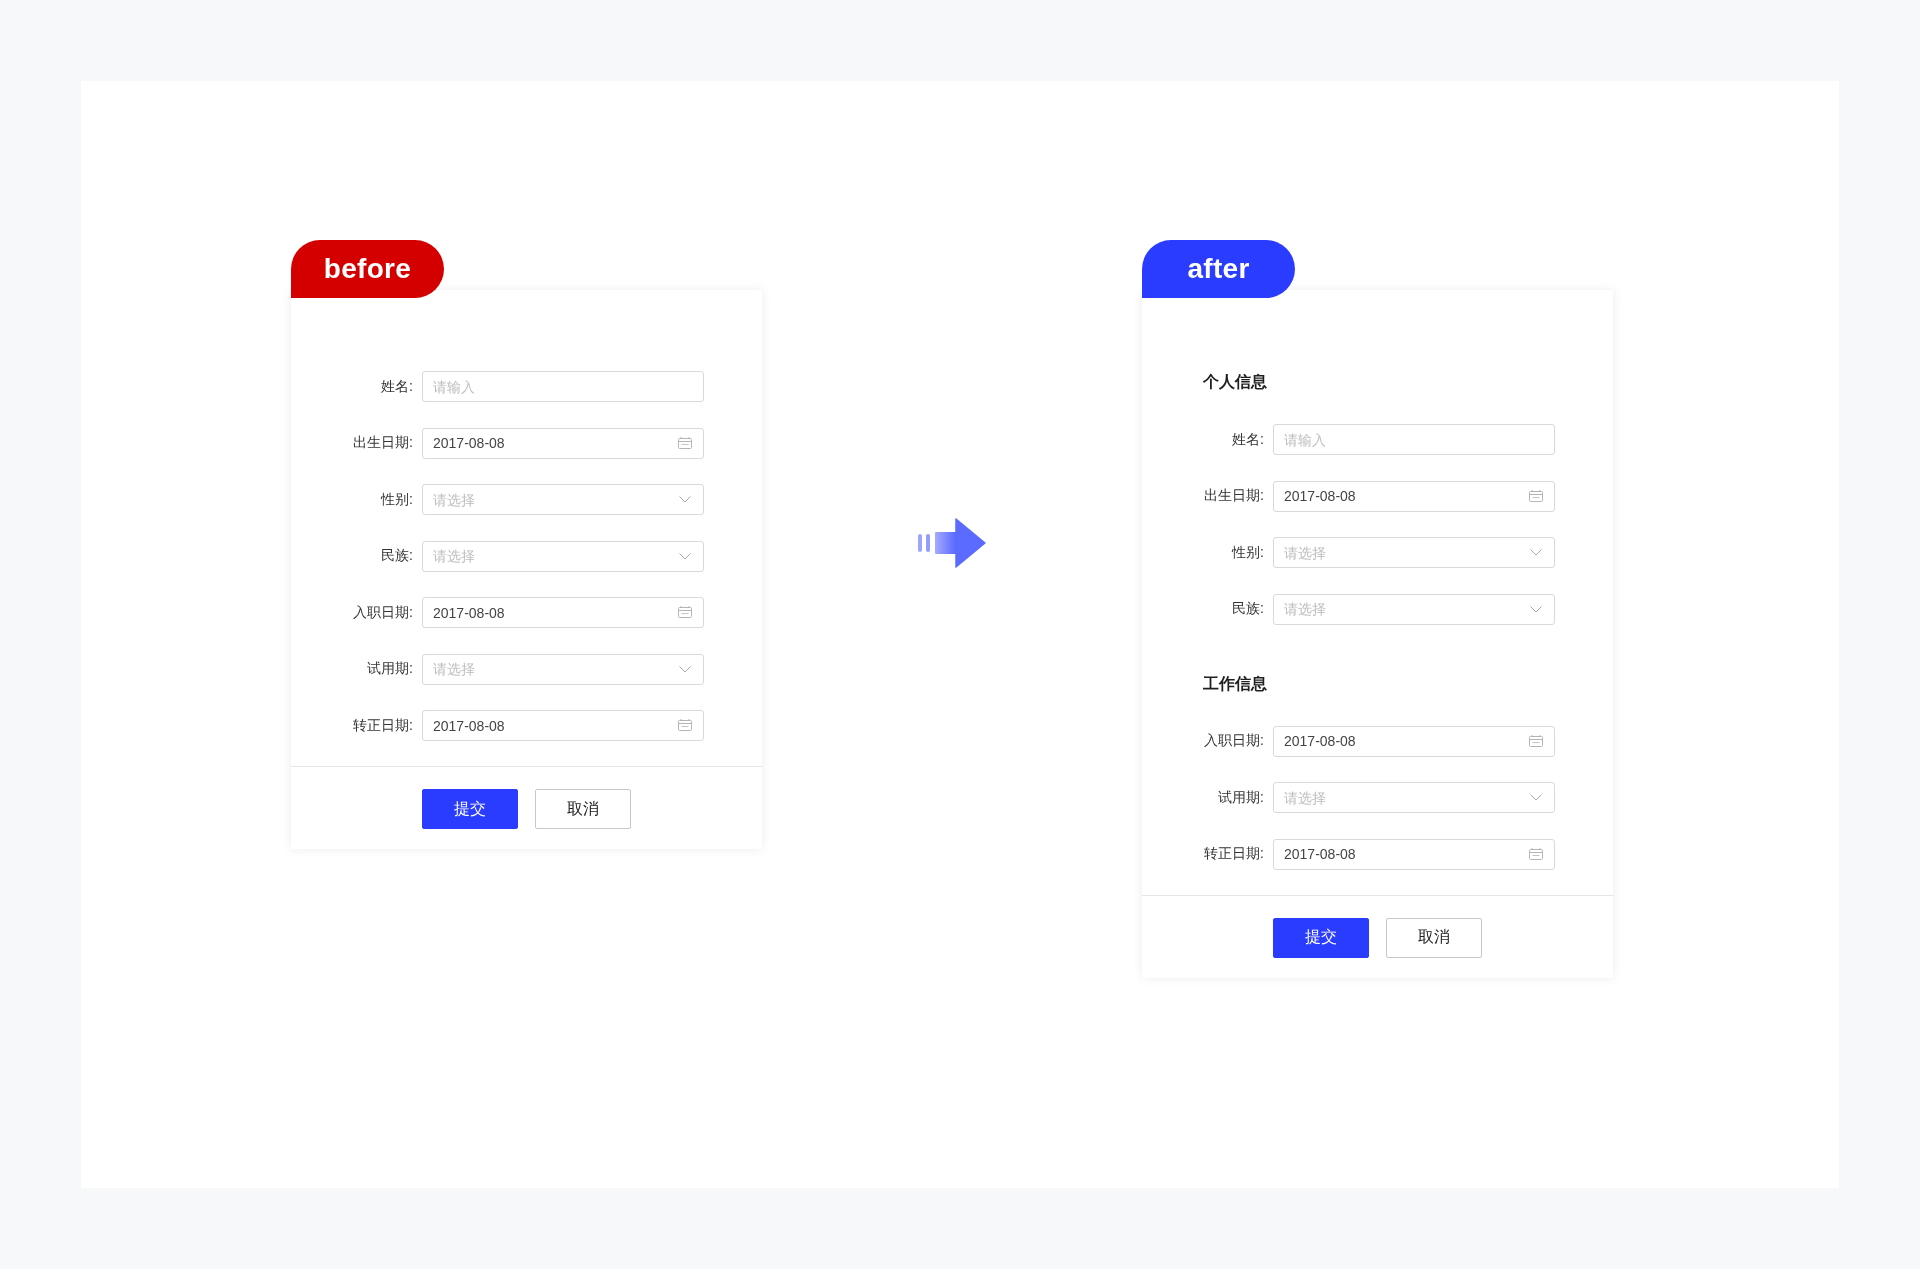 Image resolution: width=1920 pixels, height=1269 pixels. Describe the element at coordinates (1218, 269) in the screenshot. I see `comparison-tag: after` at that location.